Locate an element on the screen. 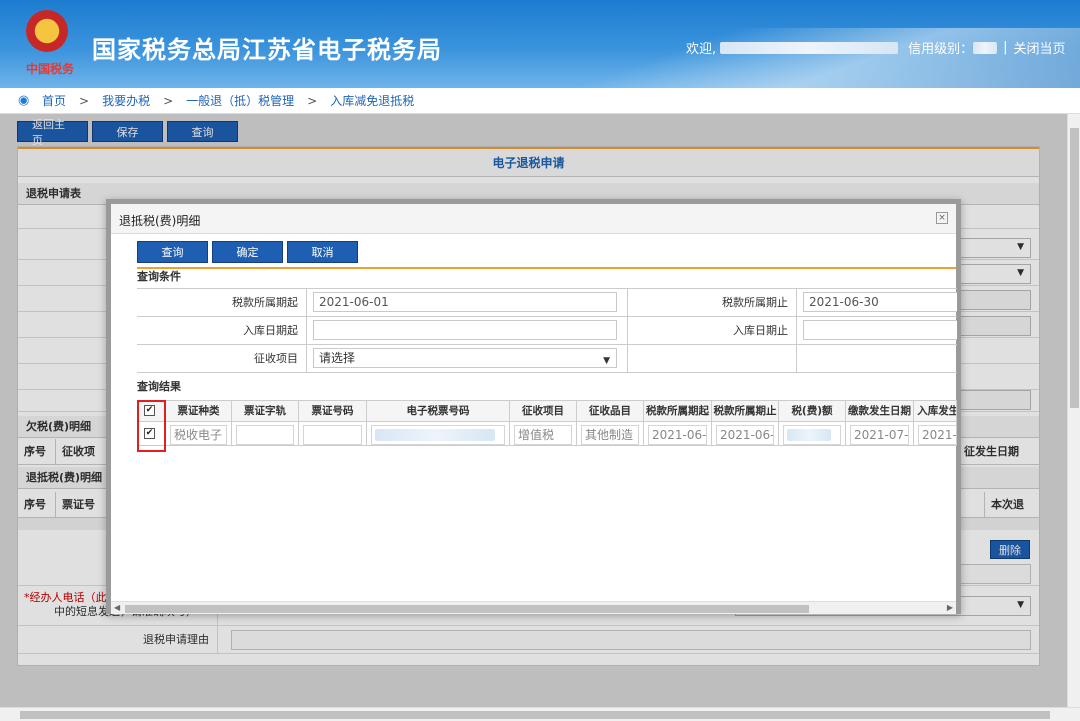  dialog-cancel-button: 取消 is located at coordinates (322, 252).